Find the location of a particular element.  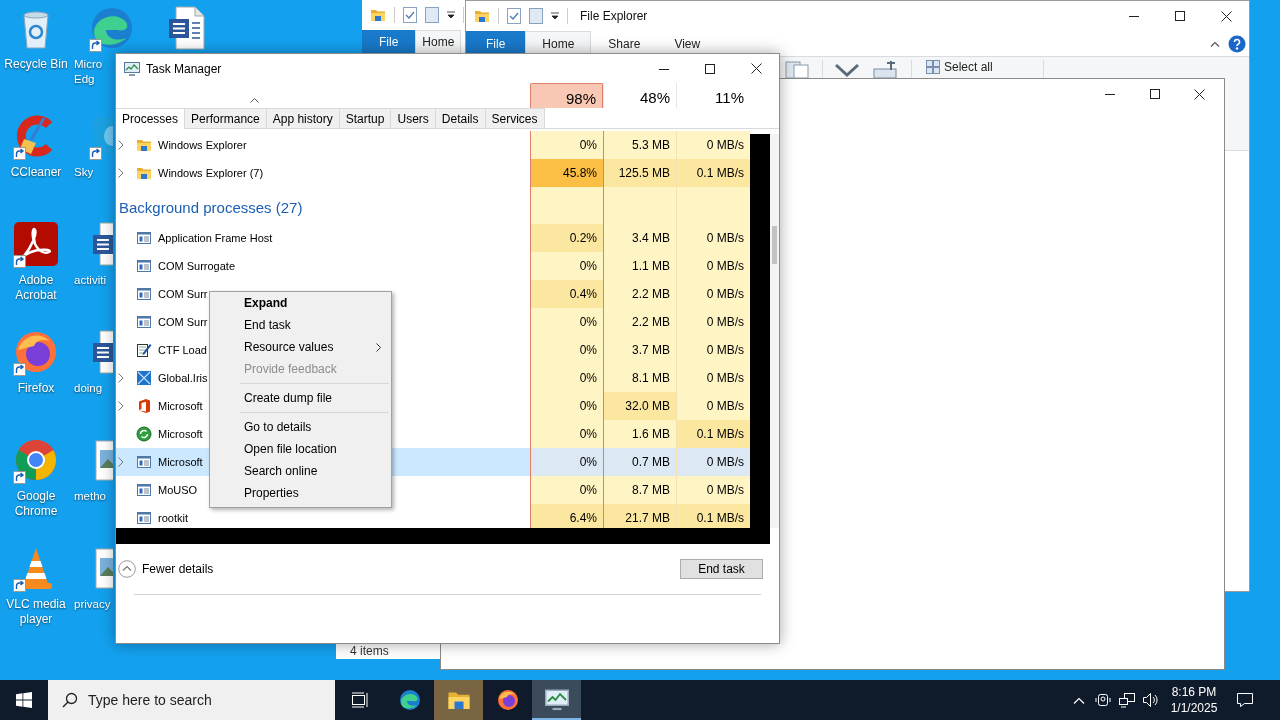

tab: Performance is located at coordinates (226, 118).